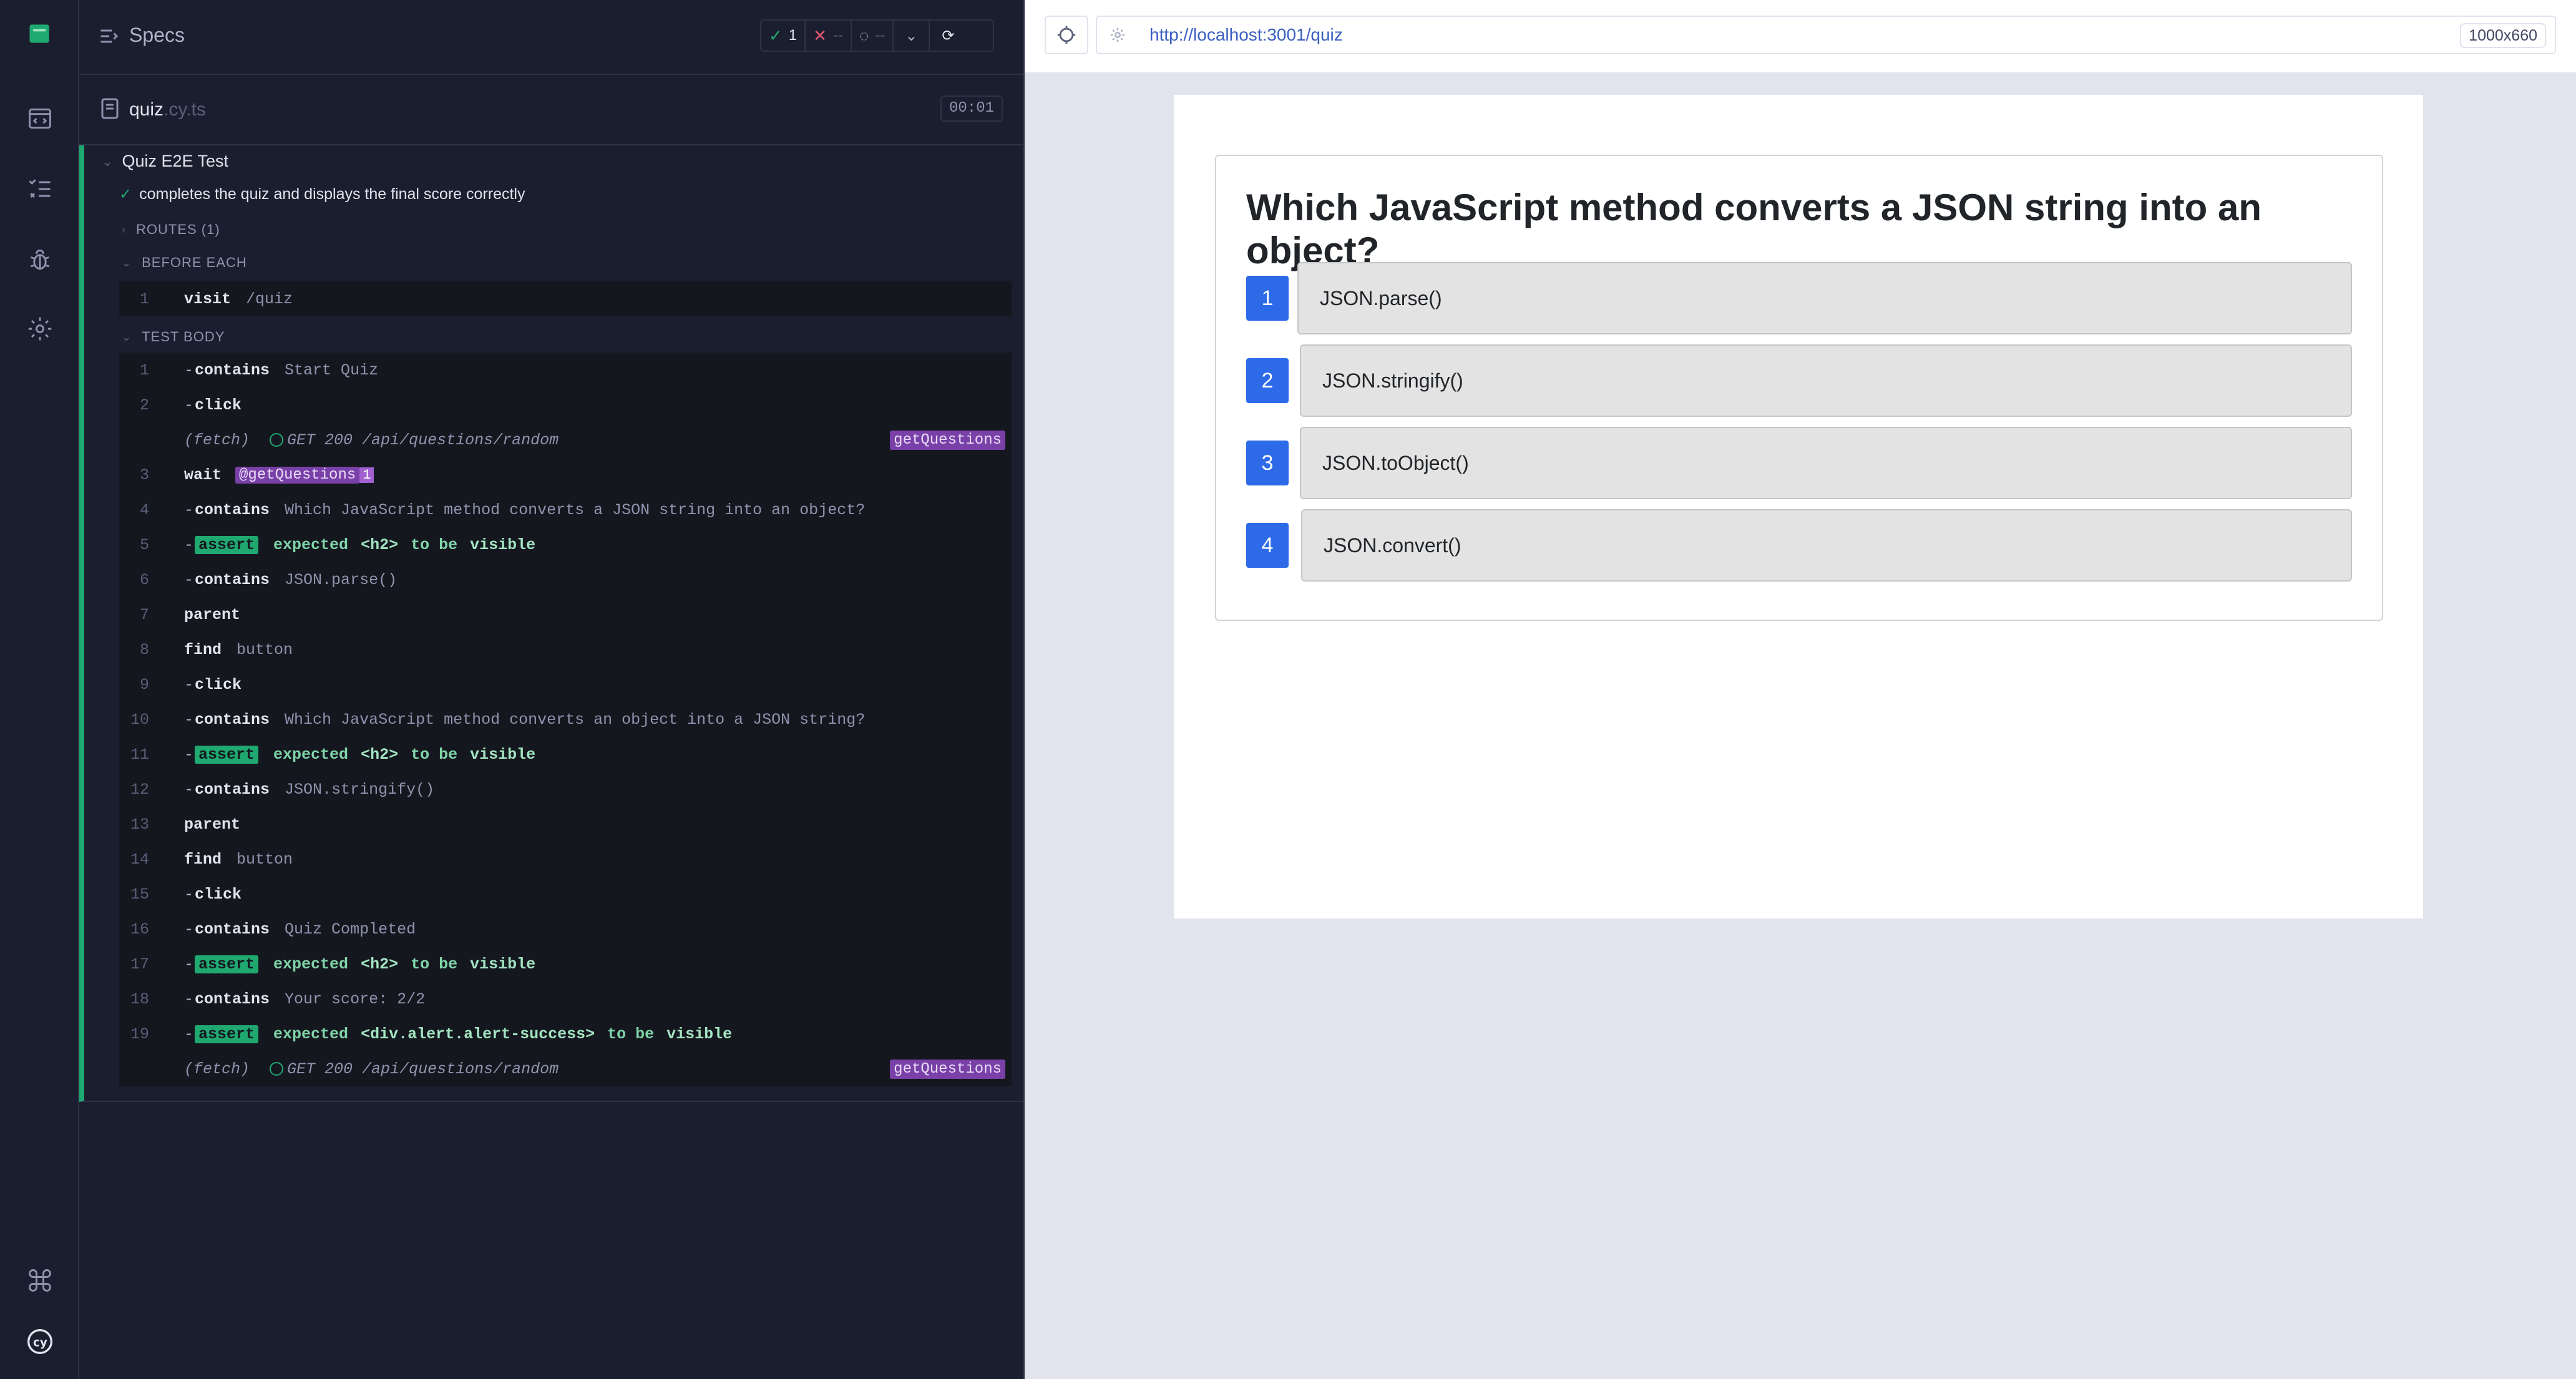  What do you see at coordinates (1267, 463) in the screenshot?
I see `option-number-badge: 3` at bounding box center [1267, 463].